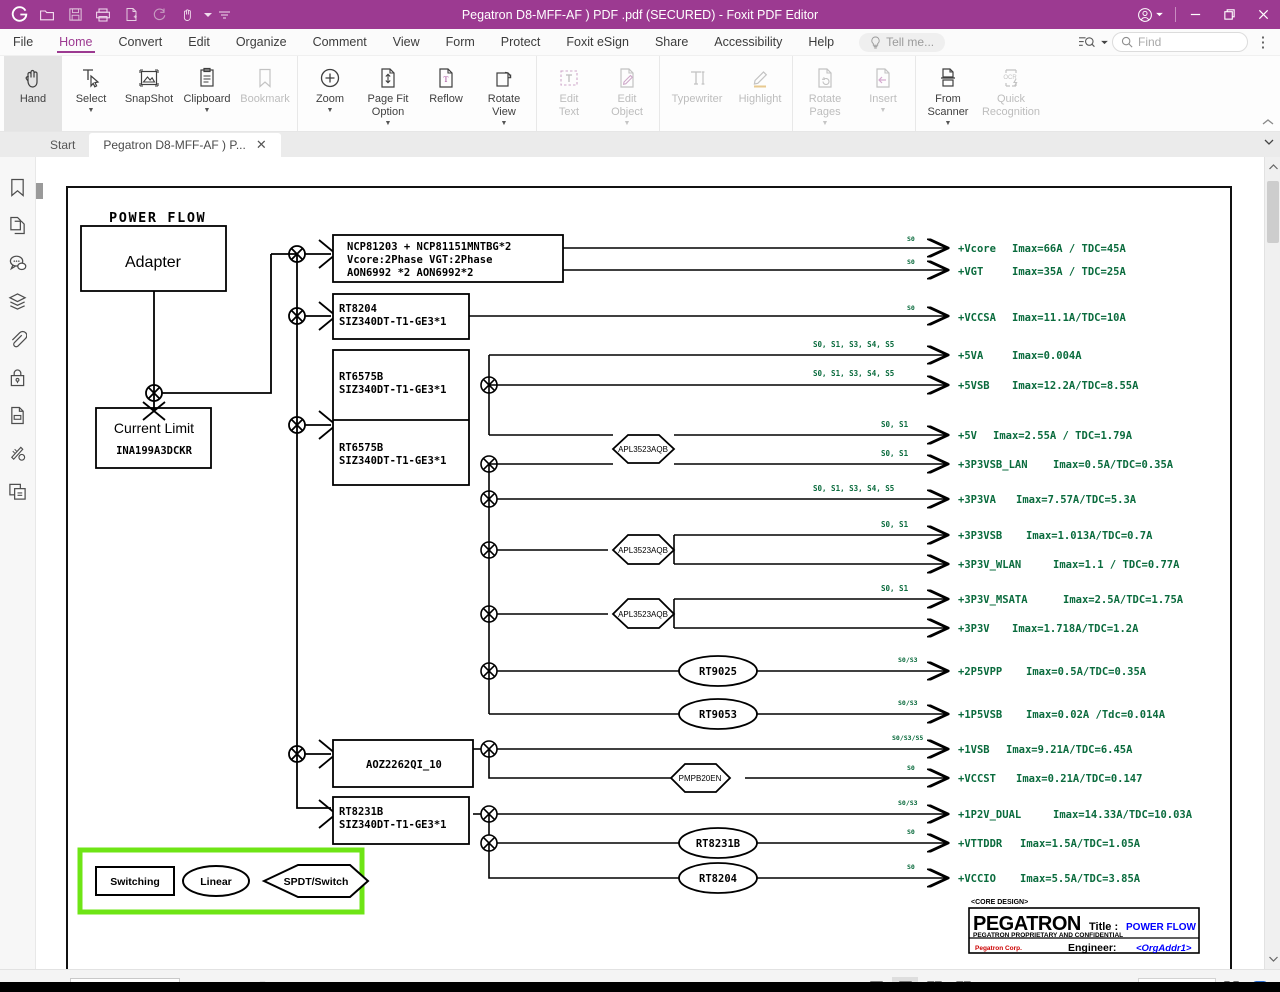 This screenshot has width=1280, height=992. What do you see at coordinates (392, 322) in the screenshot?
I see `rt8204-block-line2: SIZ340DT-T1-GE3*1` at bounding box center [392, 322].